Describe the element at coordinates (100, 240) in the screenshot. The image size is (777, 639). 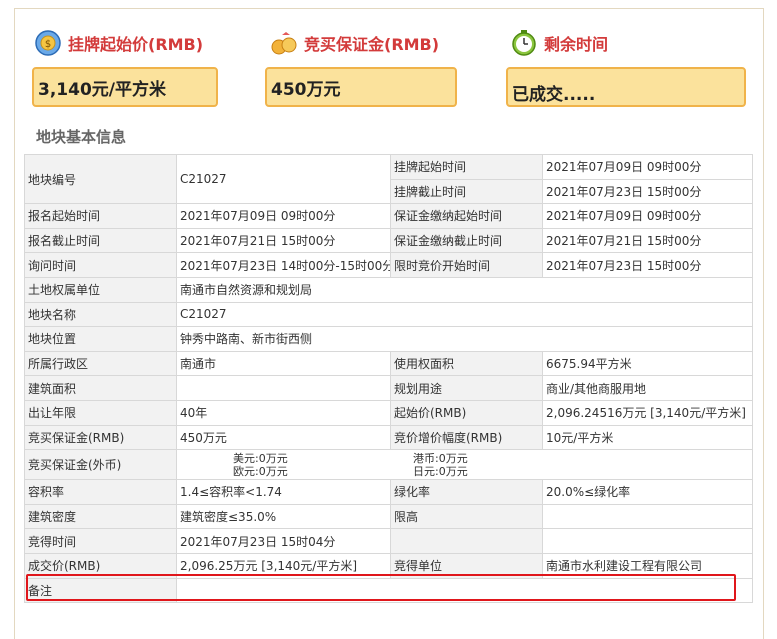
I see `registration-end-label: 报名截止时间` at that location.